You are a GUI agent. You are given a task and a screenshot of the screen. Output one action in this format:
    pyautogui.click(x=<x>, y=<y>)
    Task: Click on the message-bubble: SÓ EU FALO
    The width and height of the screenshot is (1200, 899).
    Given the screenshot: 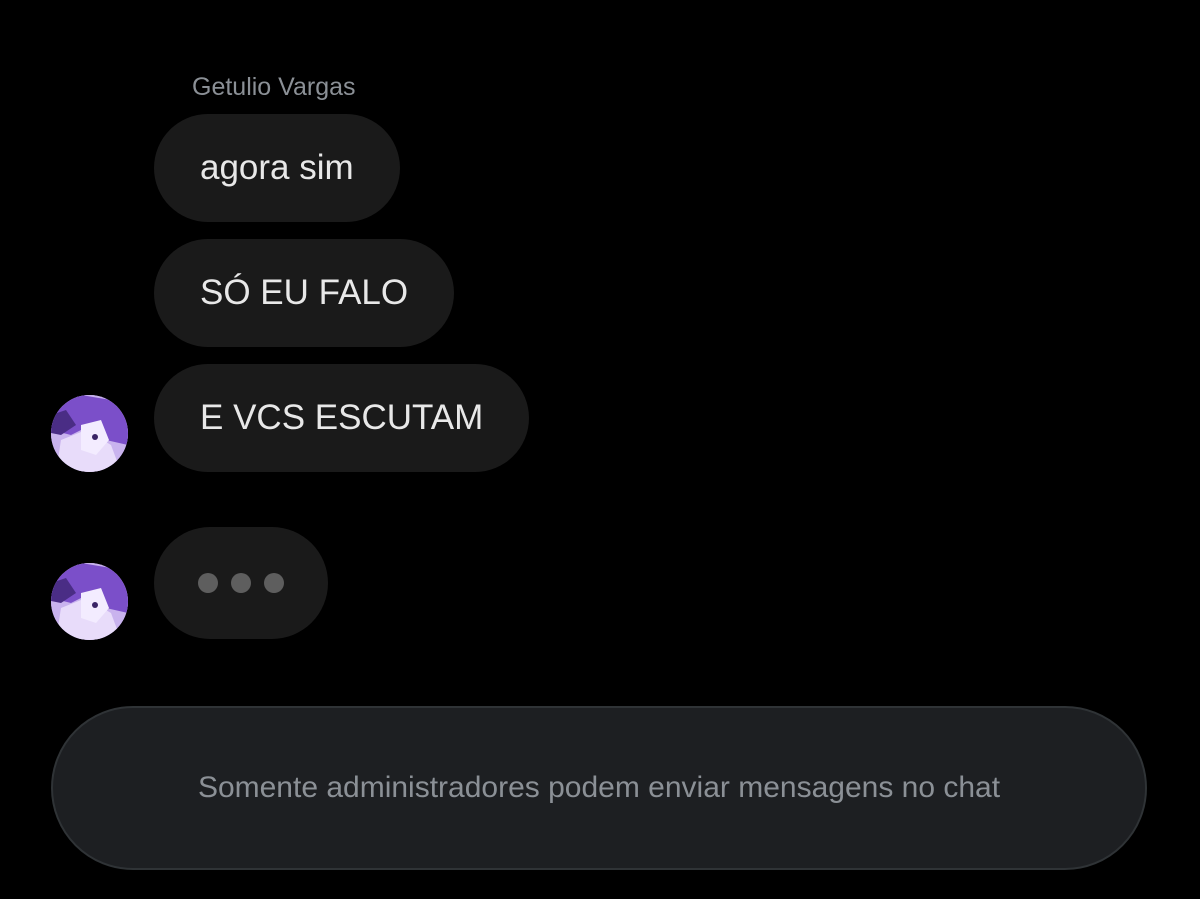 What is the action you would take?
    pyautogui.click(x=304, y=293)
    